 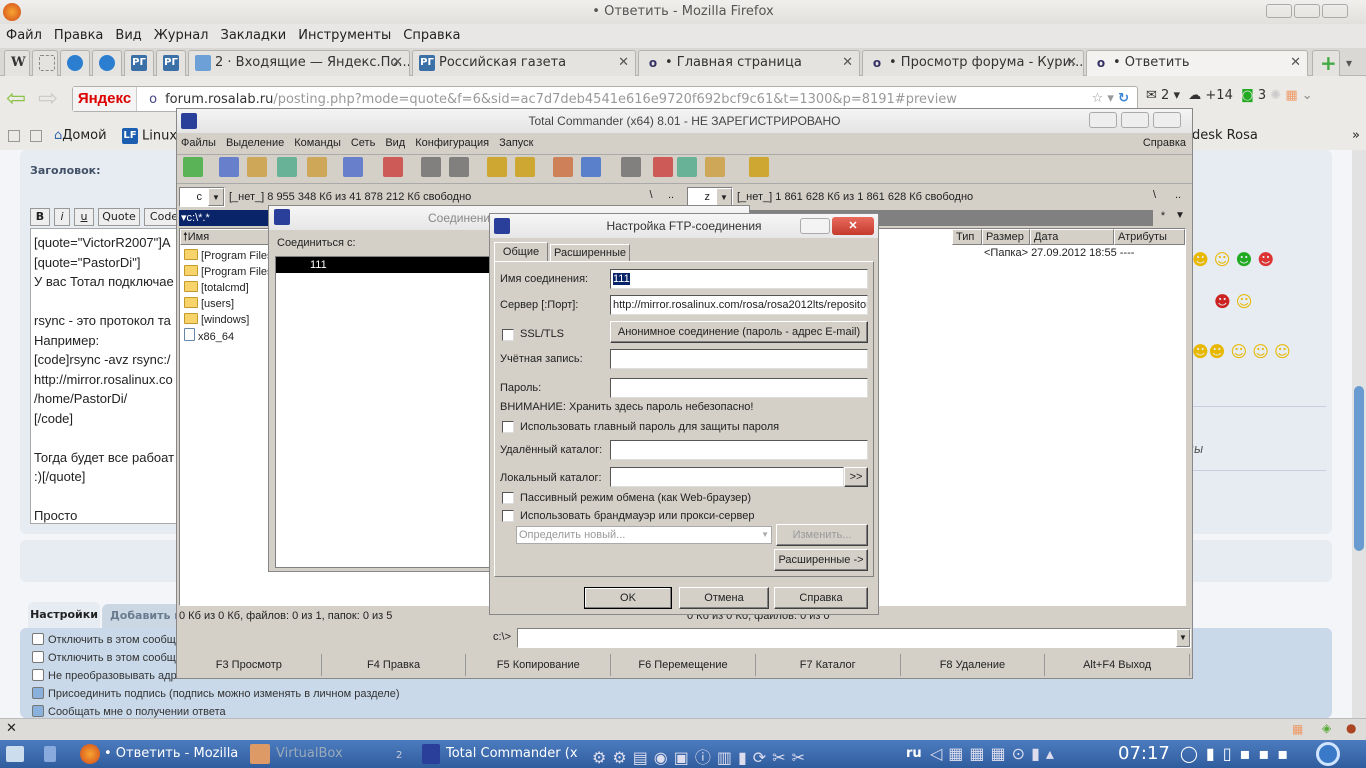 What do you see at coordinates (749, 63) in the screenshot?
I see `tab-main-page: o • Главная страница ✕` at bounding box center [749, 63].